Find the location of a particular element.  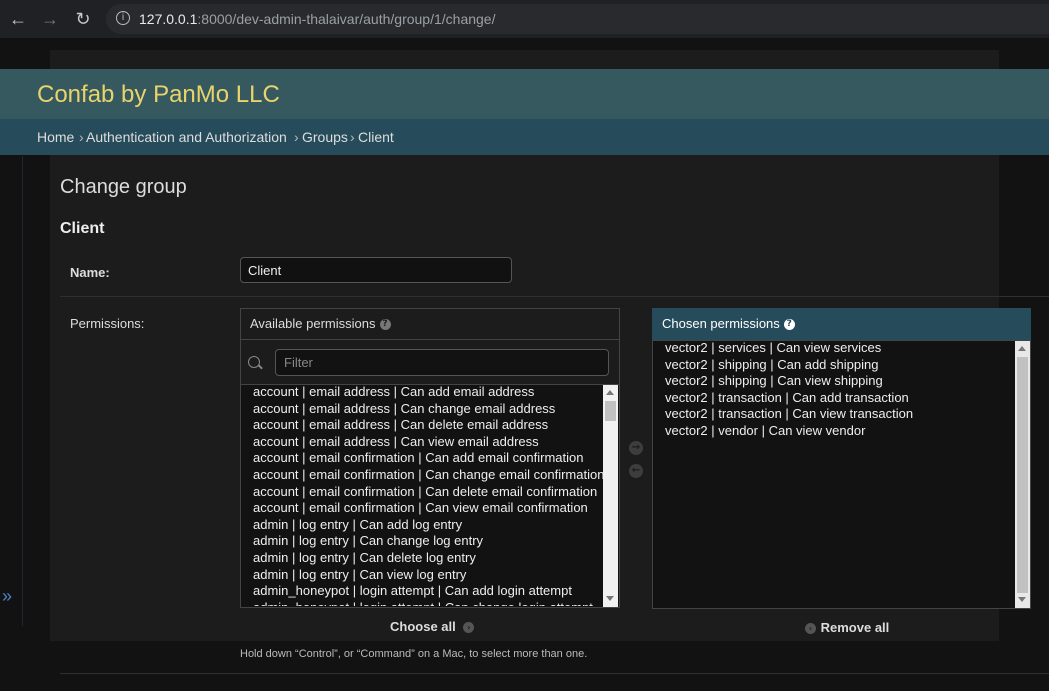

breadcrumb-groups: Groups is located at coordinates (325, 137).